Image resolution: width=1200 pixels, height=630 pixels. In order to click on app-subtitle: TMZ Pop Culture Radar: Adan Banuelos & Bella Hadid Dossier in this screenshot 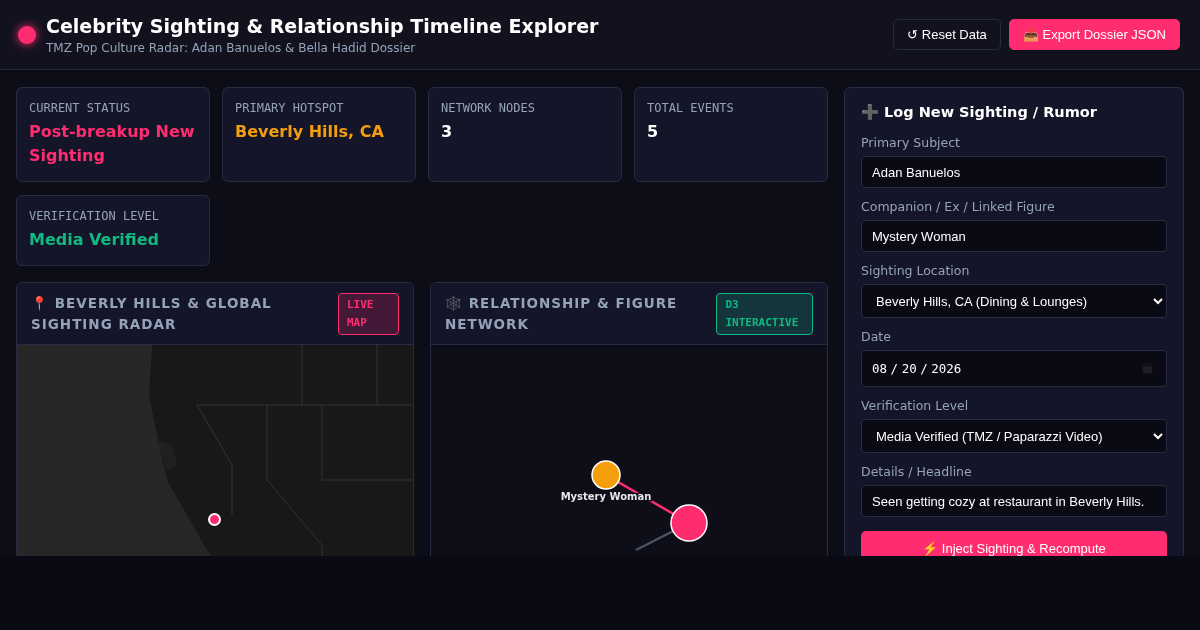, I will do `click(231, 47)`.